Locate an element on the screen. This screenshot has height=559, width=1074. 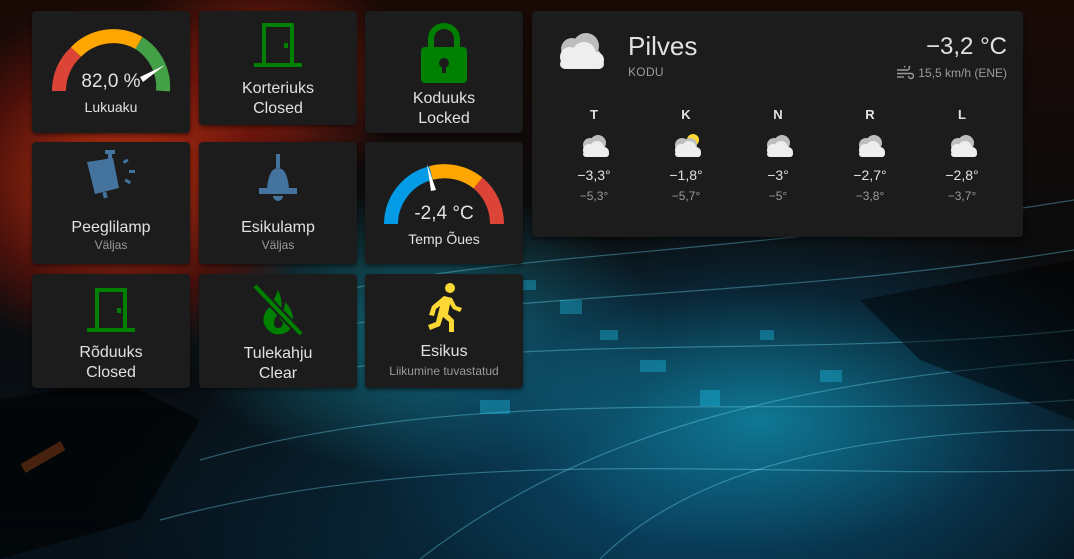
forecast-high: −3° is located at coordinates (778, 175).